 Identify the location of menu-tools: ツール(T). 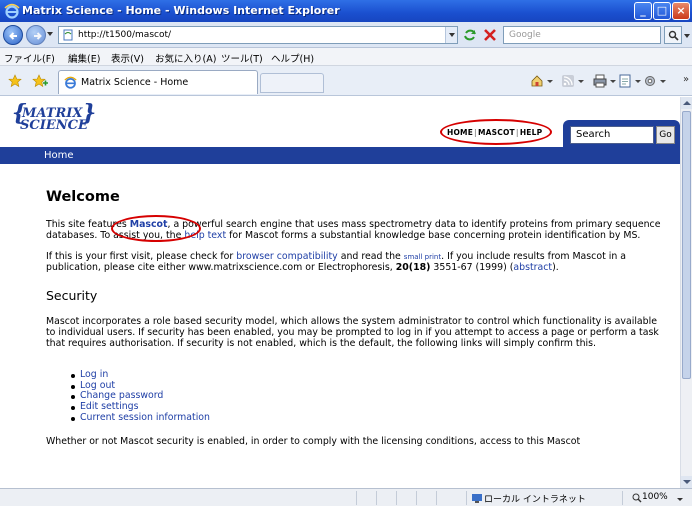
(242, 58).